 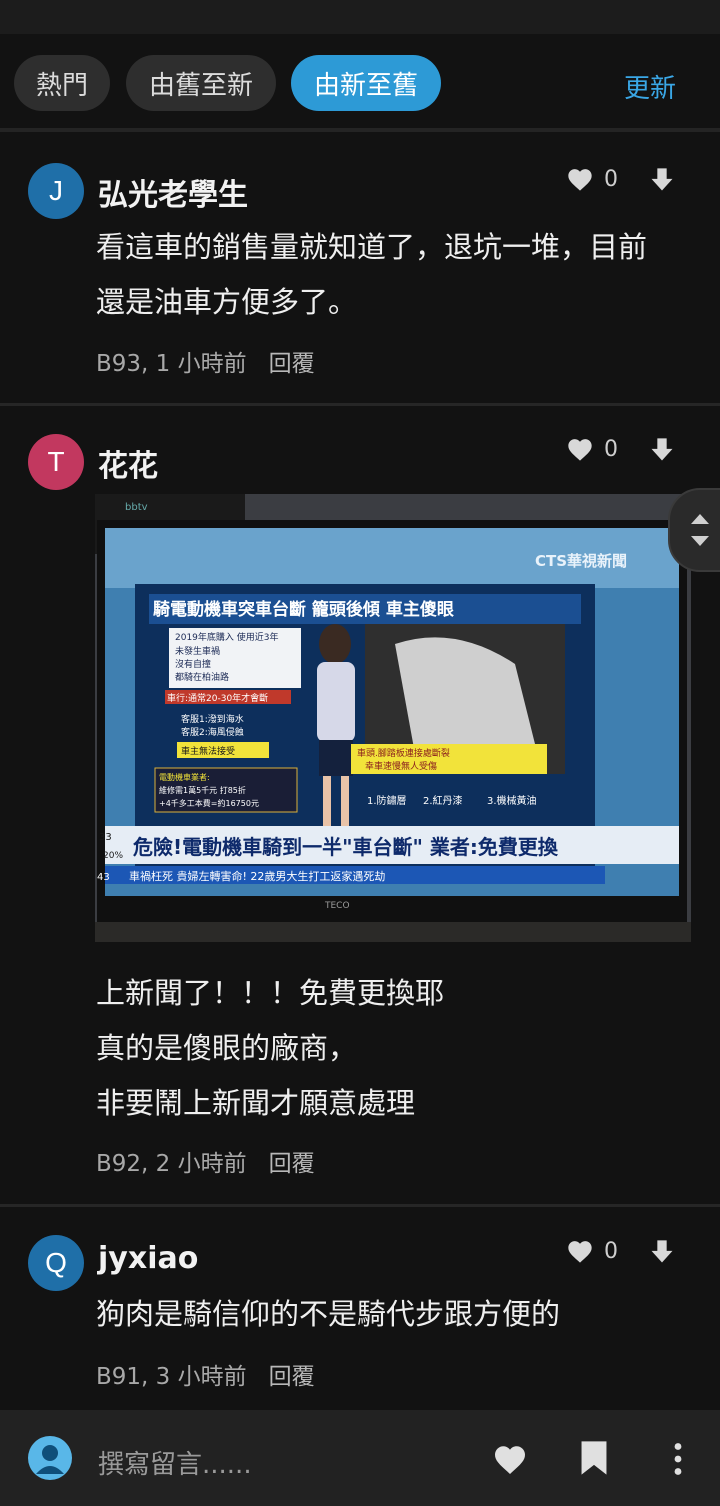 I want to click on tv-brand: TECO, so click(x=337, y=906).